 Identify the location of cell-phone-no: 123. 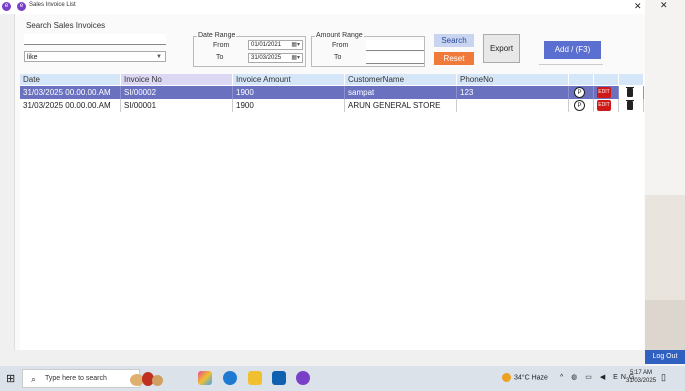
(513, 92).